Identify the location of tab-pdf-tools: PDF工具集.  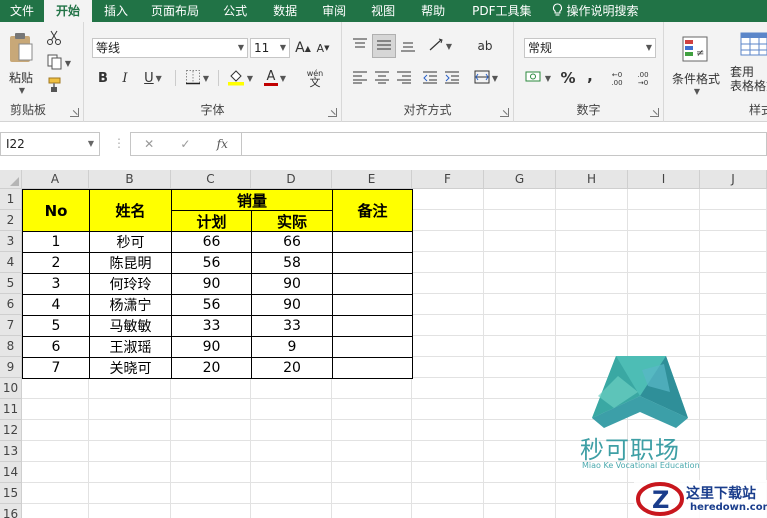
(501, 11).